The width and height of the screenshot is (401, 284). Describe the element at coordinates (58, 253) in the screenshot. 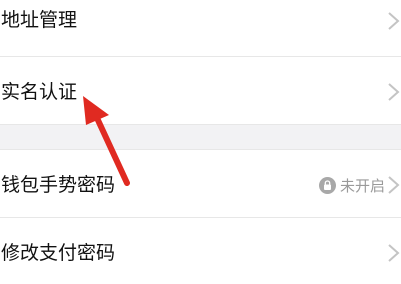

I see `settings-item-label: 修改支付密码` at that location.